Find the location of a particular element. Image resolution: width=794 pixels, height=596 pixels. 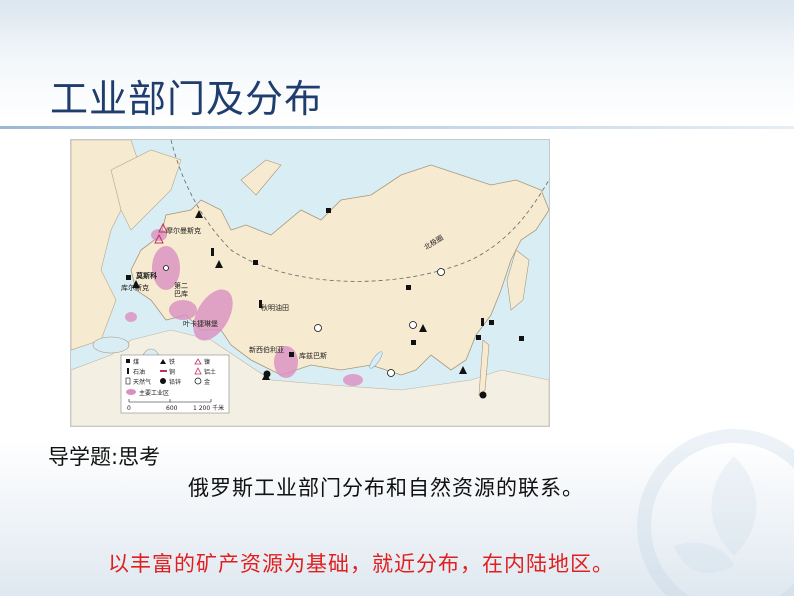

map-label-second-baku-1: 第二 is located at coordinates (181, 285).